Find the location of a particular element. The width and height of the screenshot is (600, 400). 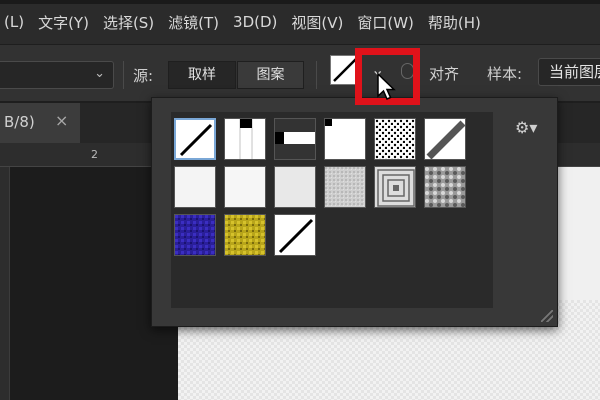

menu-item-select: 选择(S) is located at coordinates (128, 22).